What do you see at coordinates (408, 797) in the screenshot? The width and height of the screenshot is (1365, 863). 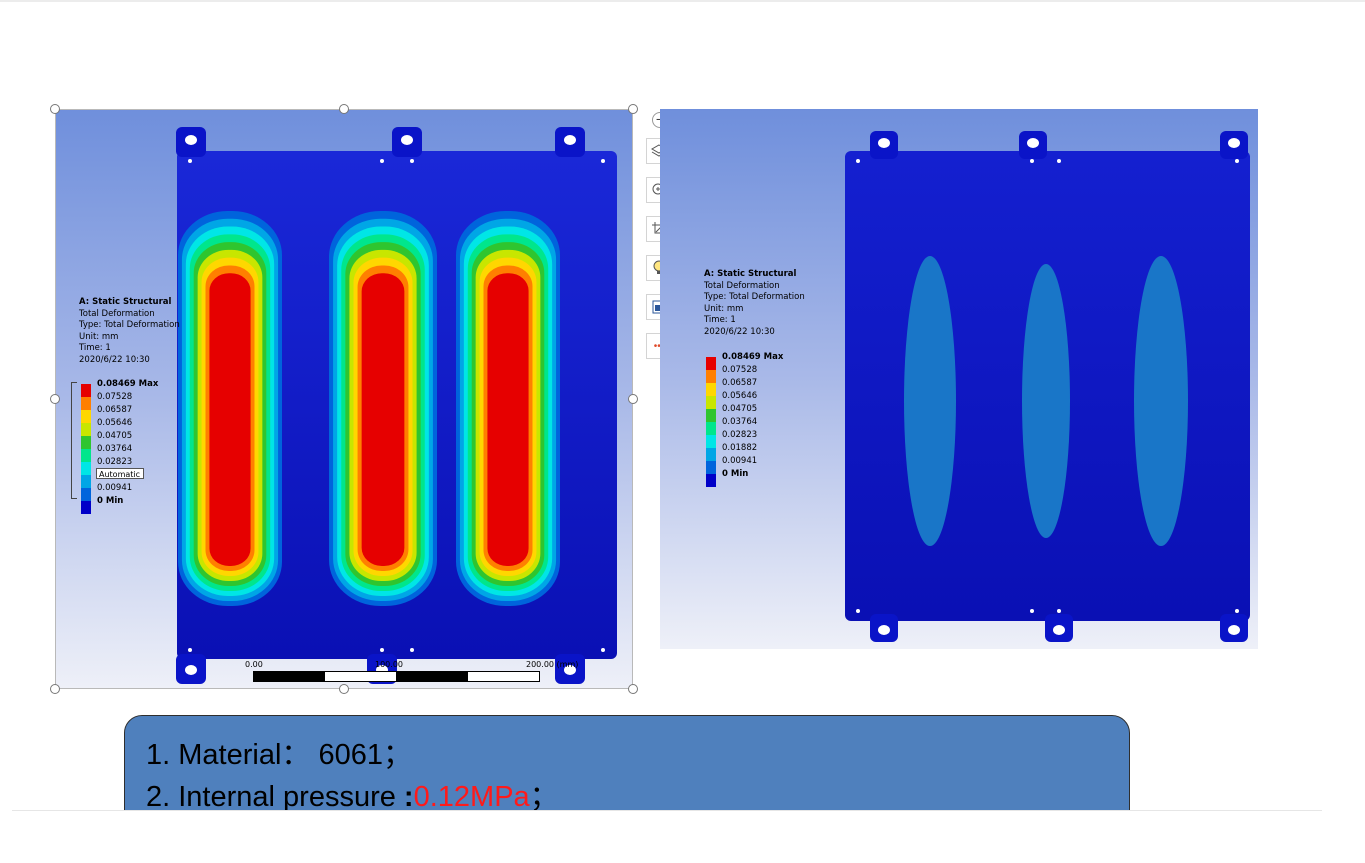 I see `note-sep: :` at bounding box center [408, 797].